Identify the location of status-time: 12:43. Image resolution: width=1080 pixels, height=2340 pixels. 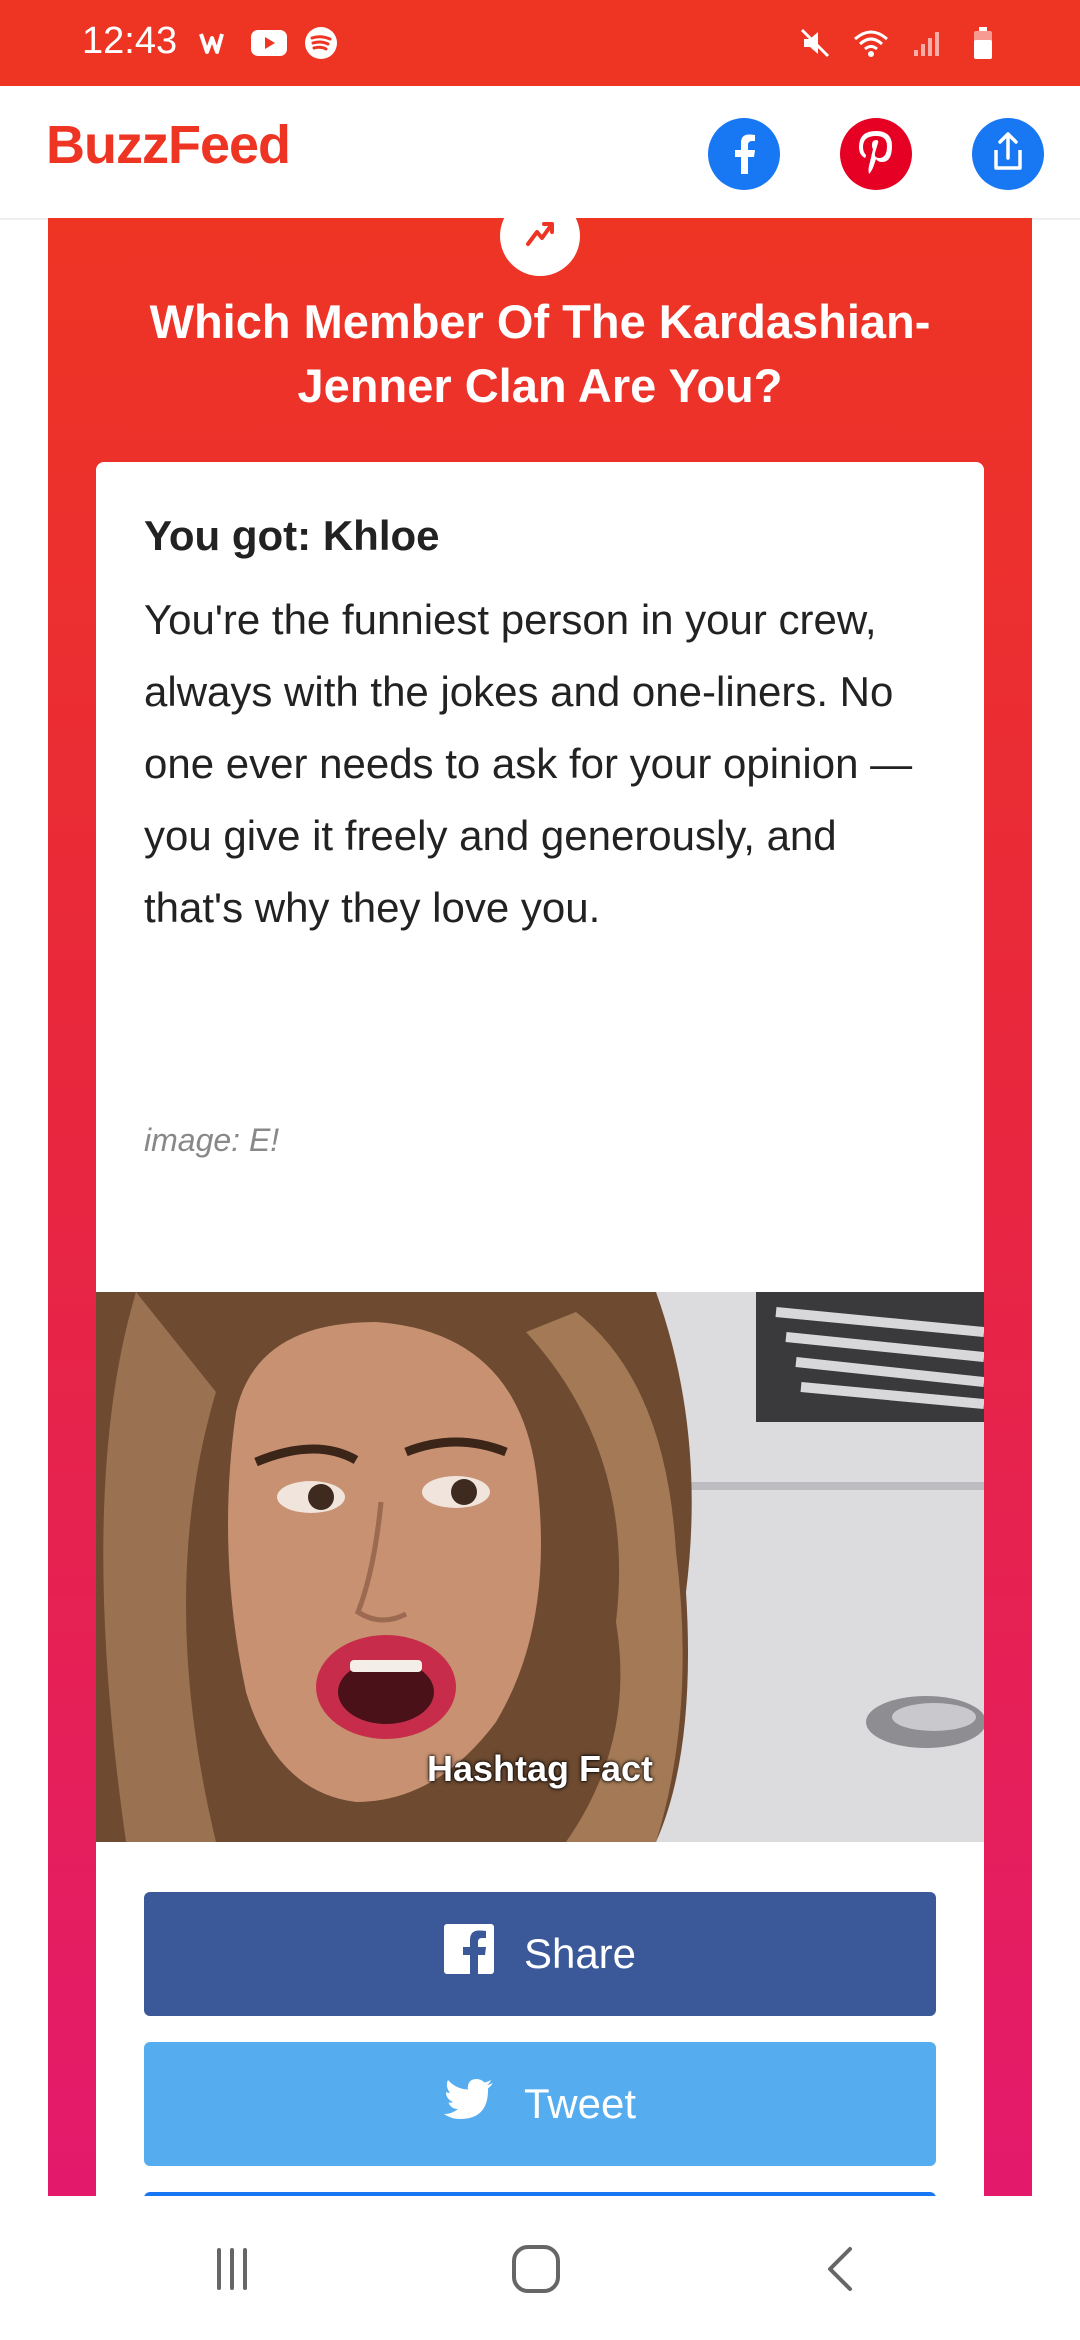
(130, 41).